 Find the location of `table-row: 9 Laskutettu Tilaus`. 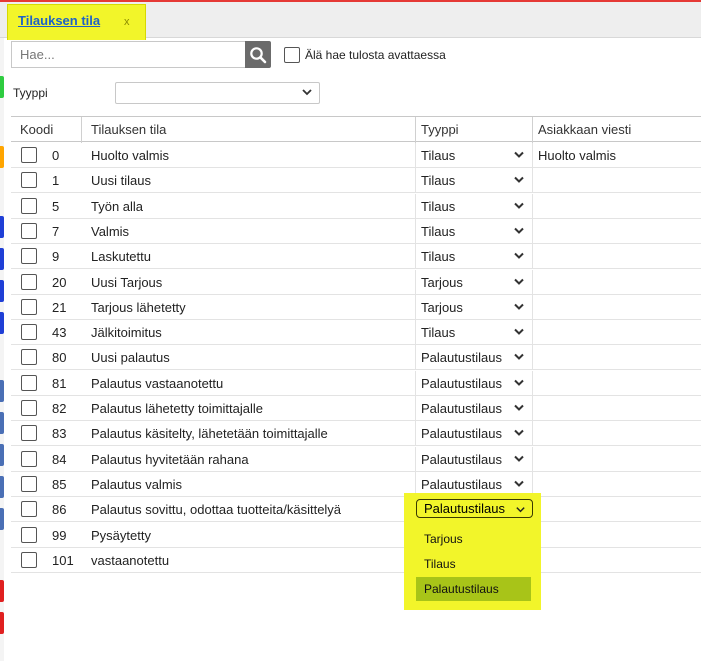

table-row: 9 Laskutettu Tilaus is located at coordinates (356, 257).